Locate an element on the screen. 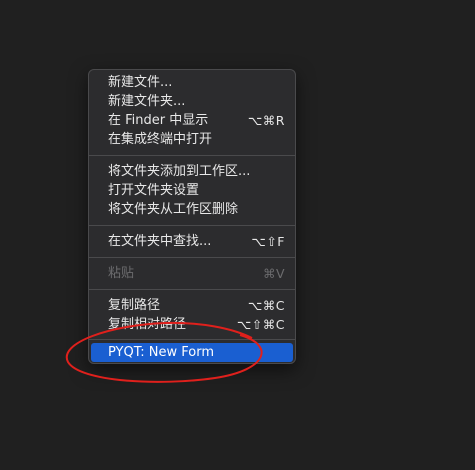  menu-item-remove-folder-from-workspace: 将文件夹从工作区删除 is located at coordinates (192, 209).